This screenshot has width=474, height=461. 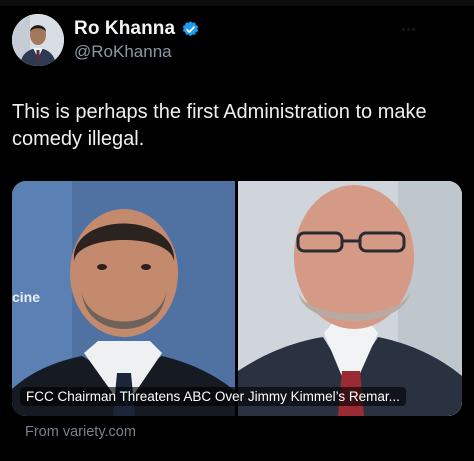 I want to click on handle: @RoKhanna, so click(x=123, y=52).